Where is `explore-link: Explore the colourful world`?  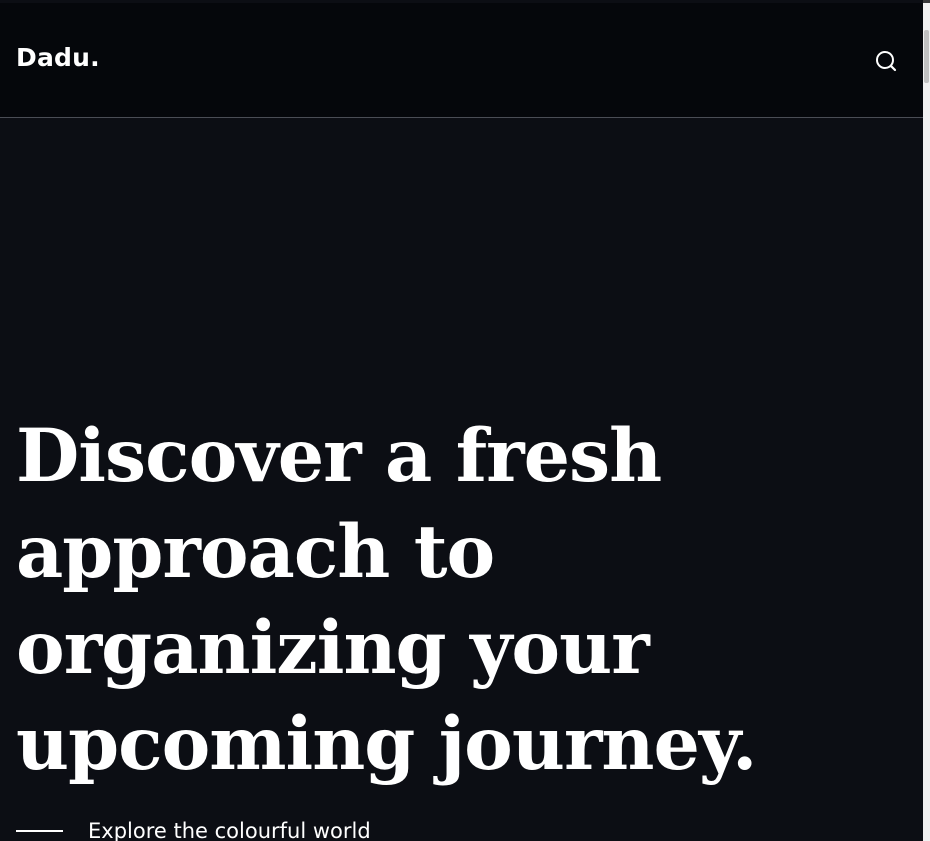
explore-link: Explore the colourful world is located at coordinates (193, 828).